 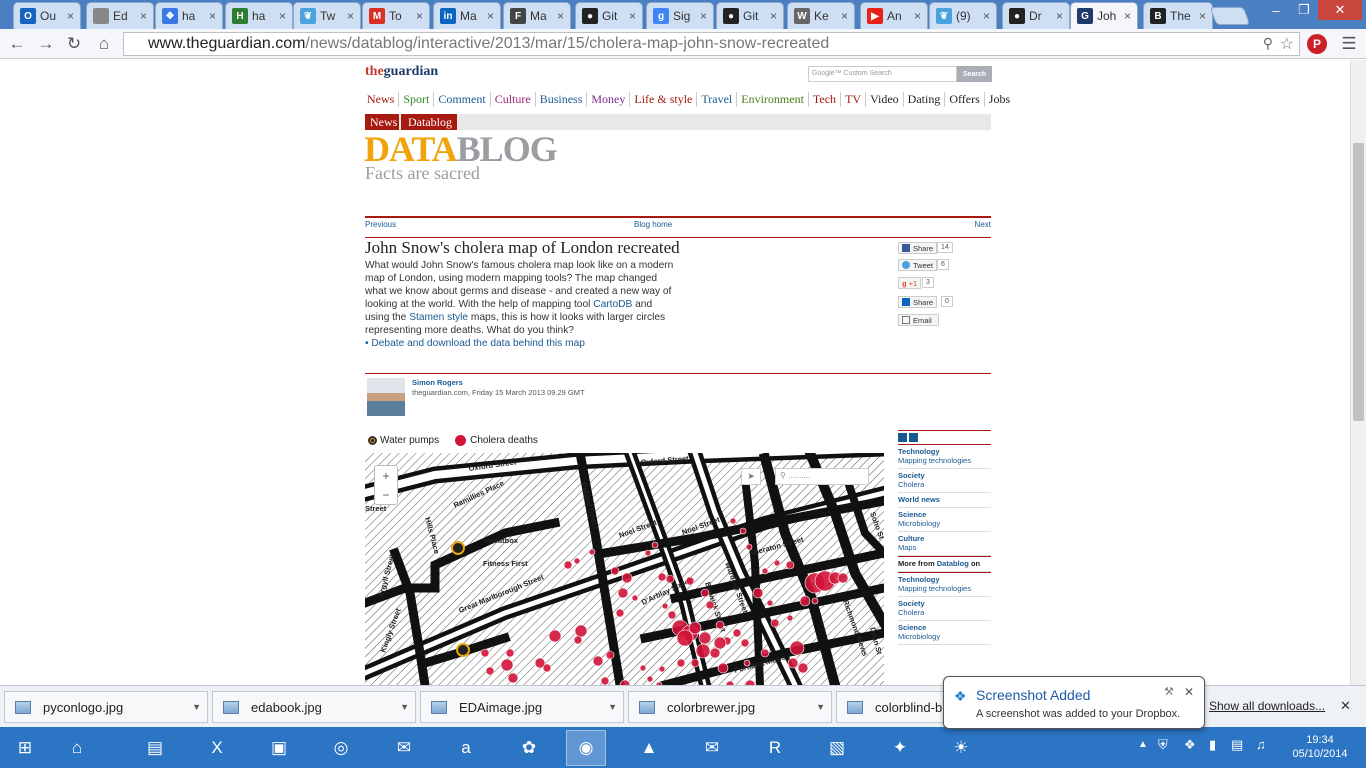 What do you see at coordinates (607, 99) in the screenshot?
I see `nav-item-money: Money` at bounding box center [607, 99].